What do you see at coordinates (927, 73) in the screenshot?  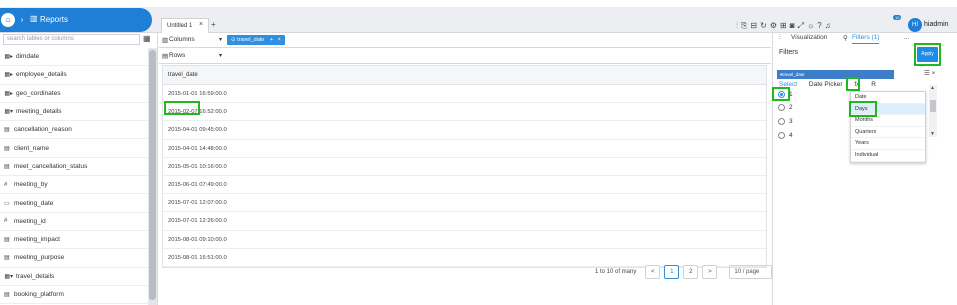 I see `menu-icon: ☰` at bounding box center [927, 73].